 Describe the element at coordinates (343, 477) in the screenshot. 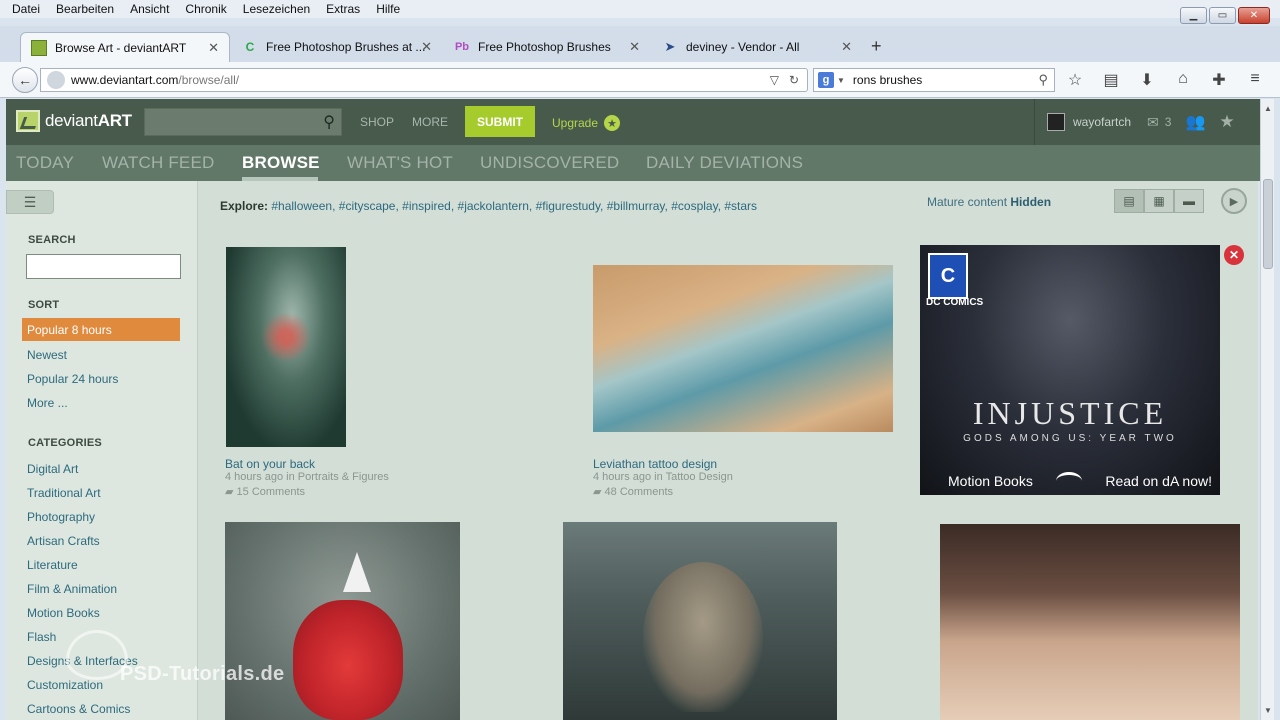

I see `deviation-category: Portraits & Figures` at that location.